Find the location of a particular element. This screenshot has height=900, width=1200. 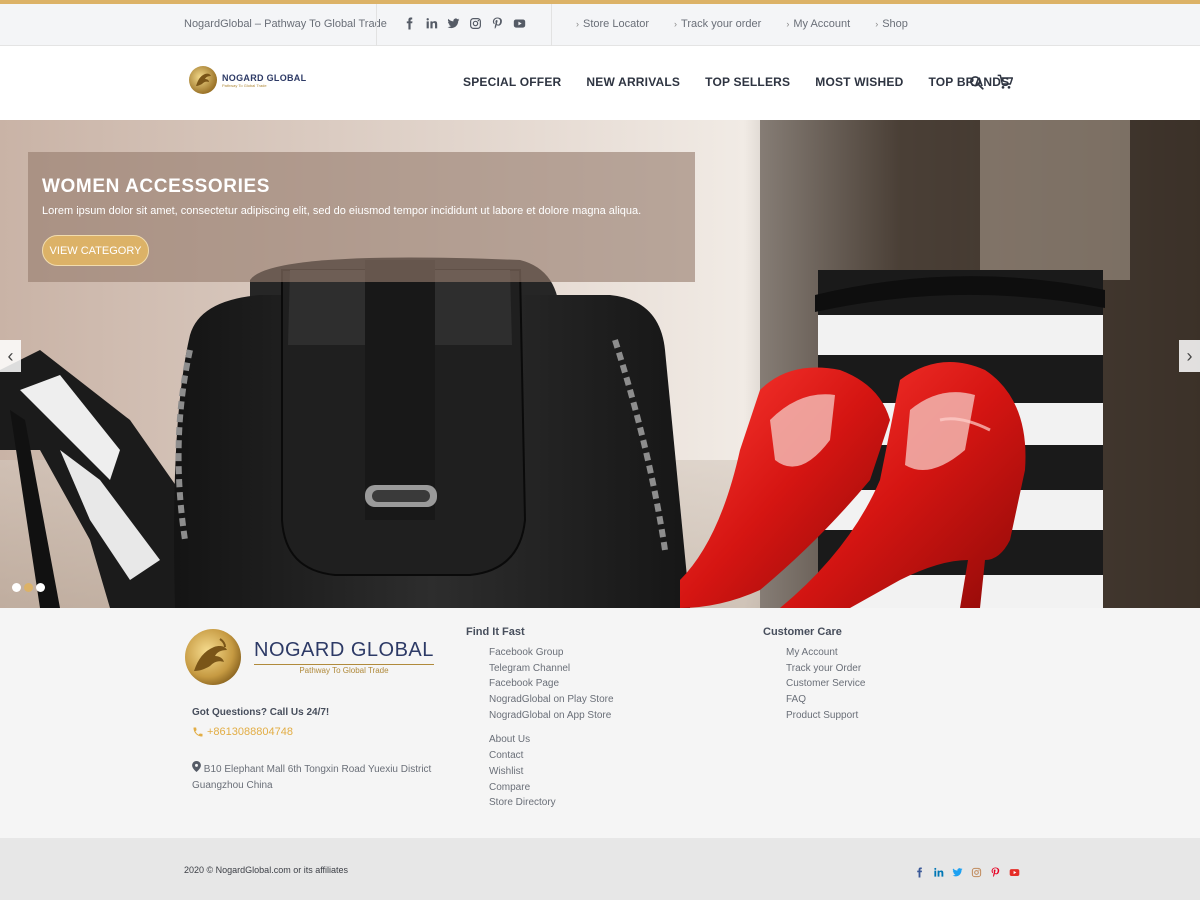

cart-icon is located at coordinates (1005, 82).